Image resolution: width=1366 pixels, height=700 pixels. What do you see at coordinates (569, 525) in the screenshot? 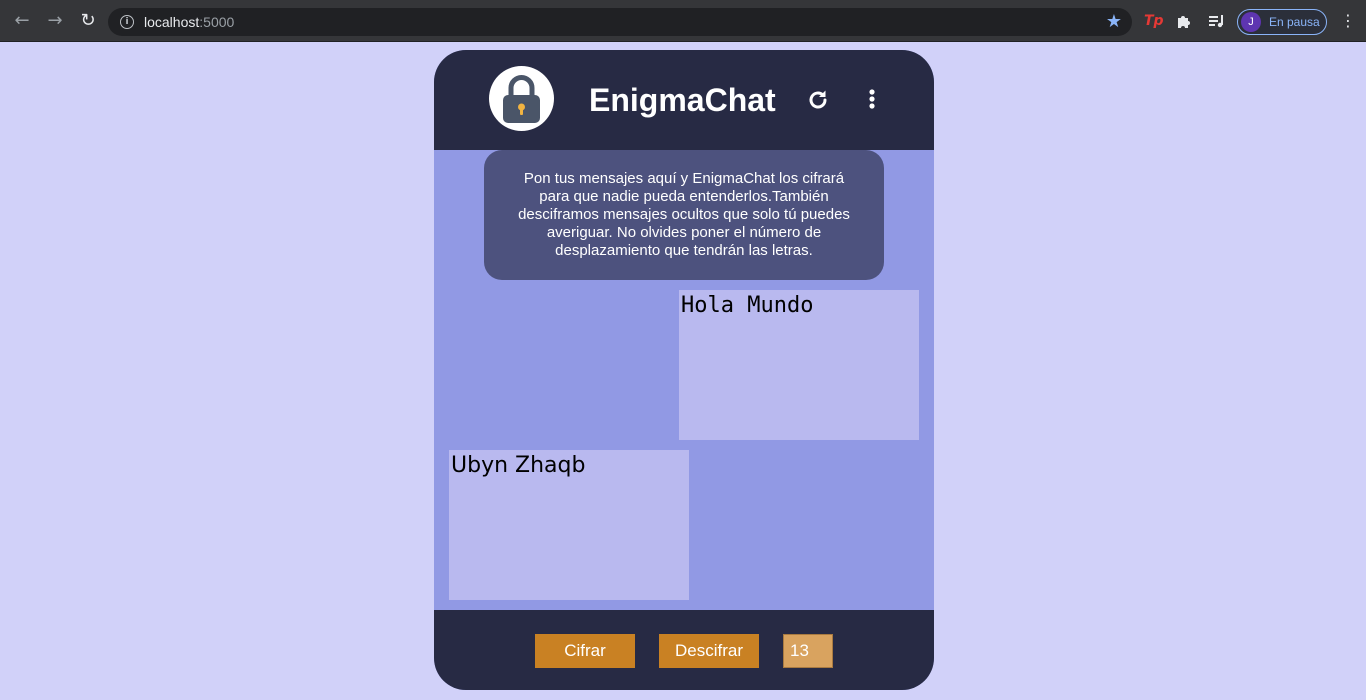
I see `message-output: Ubyn Zhaqb` at bounding box center [569, 525].